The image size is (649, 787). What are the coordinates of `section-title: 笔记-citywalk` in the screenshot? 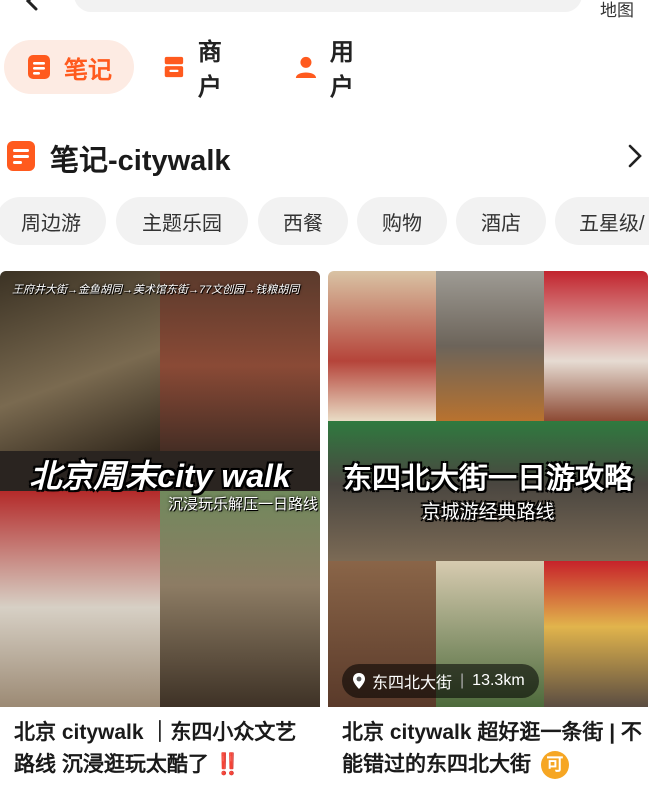 It's located at (140, 161).